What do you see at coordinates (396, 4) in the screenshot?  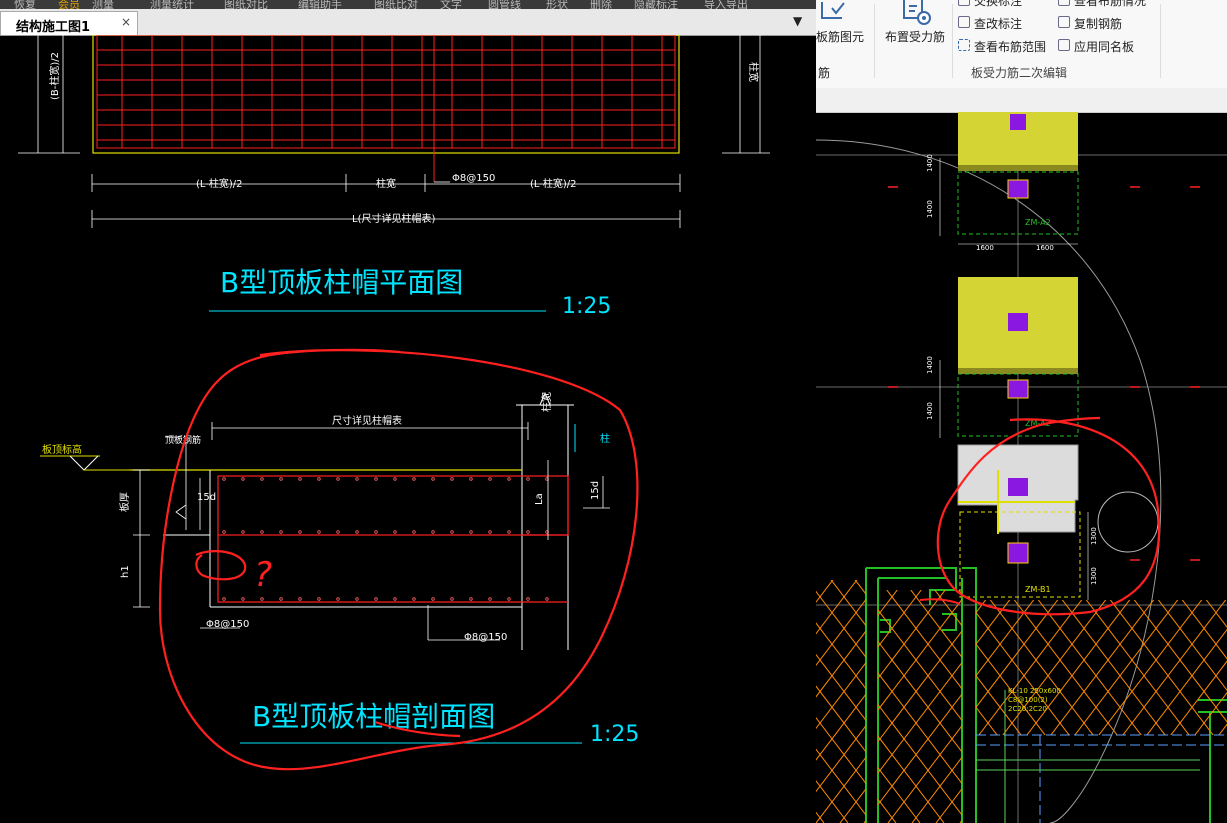 I see `menu-item: 图纸比对` at bounding box center [396, 4].